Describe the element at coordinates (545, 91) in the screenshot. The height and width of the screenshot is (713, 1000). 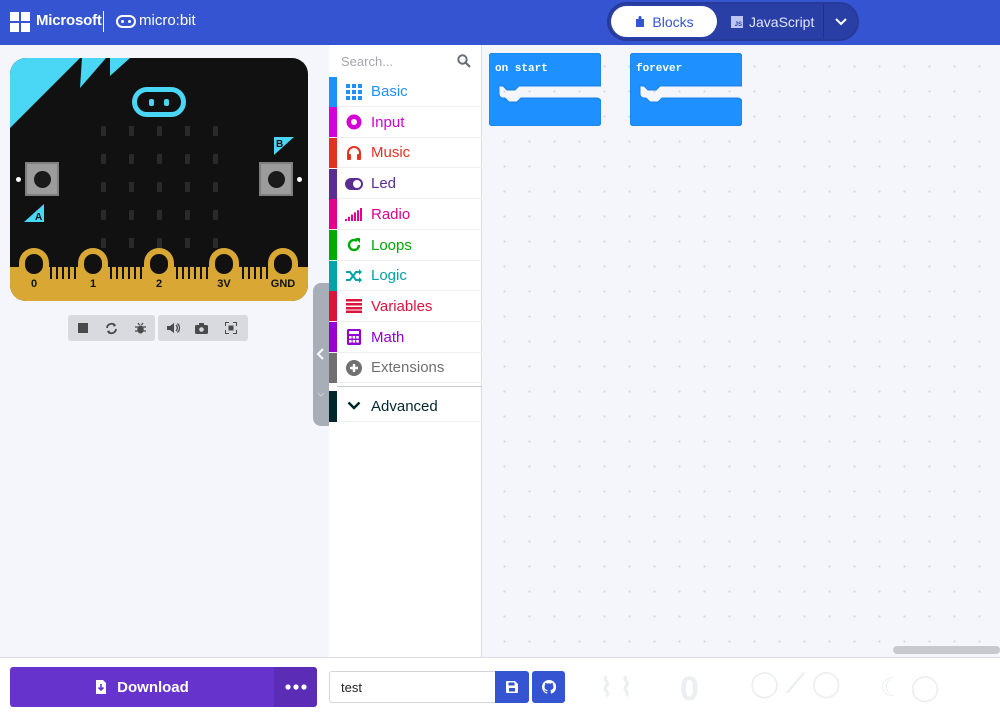
I see `on-start-block: on start` at that location.